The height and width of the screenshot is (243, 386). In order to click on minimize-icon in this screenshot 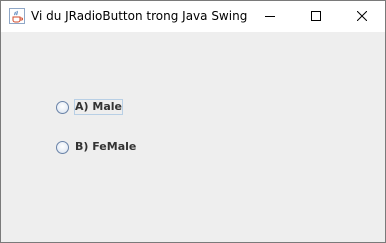, I will do `click(270, 16)`.